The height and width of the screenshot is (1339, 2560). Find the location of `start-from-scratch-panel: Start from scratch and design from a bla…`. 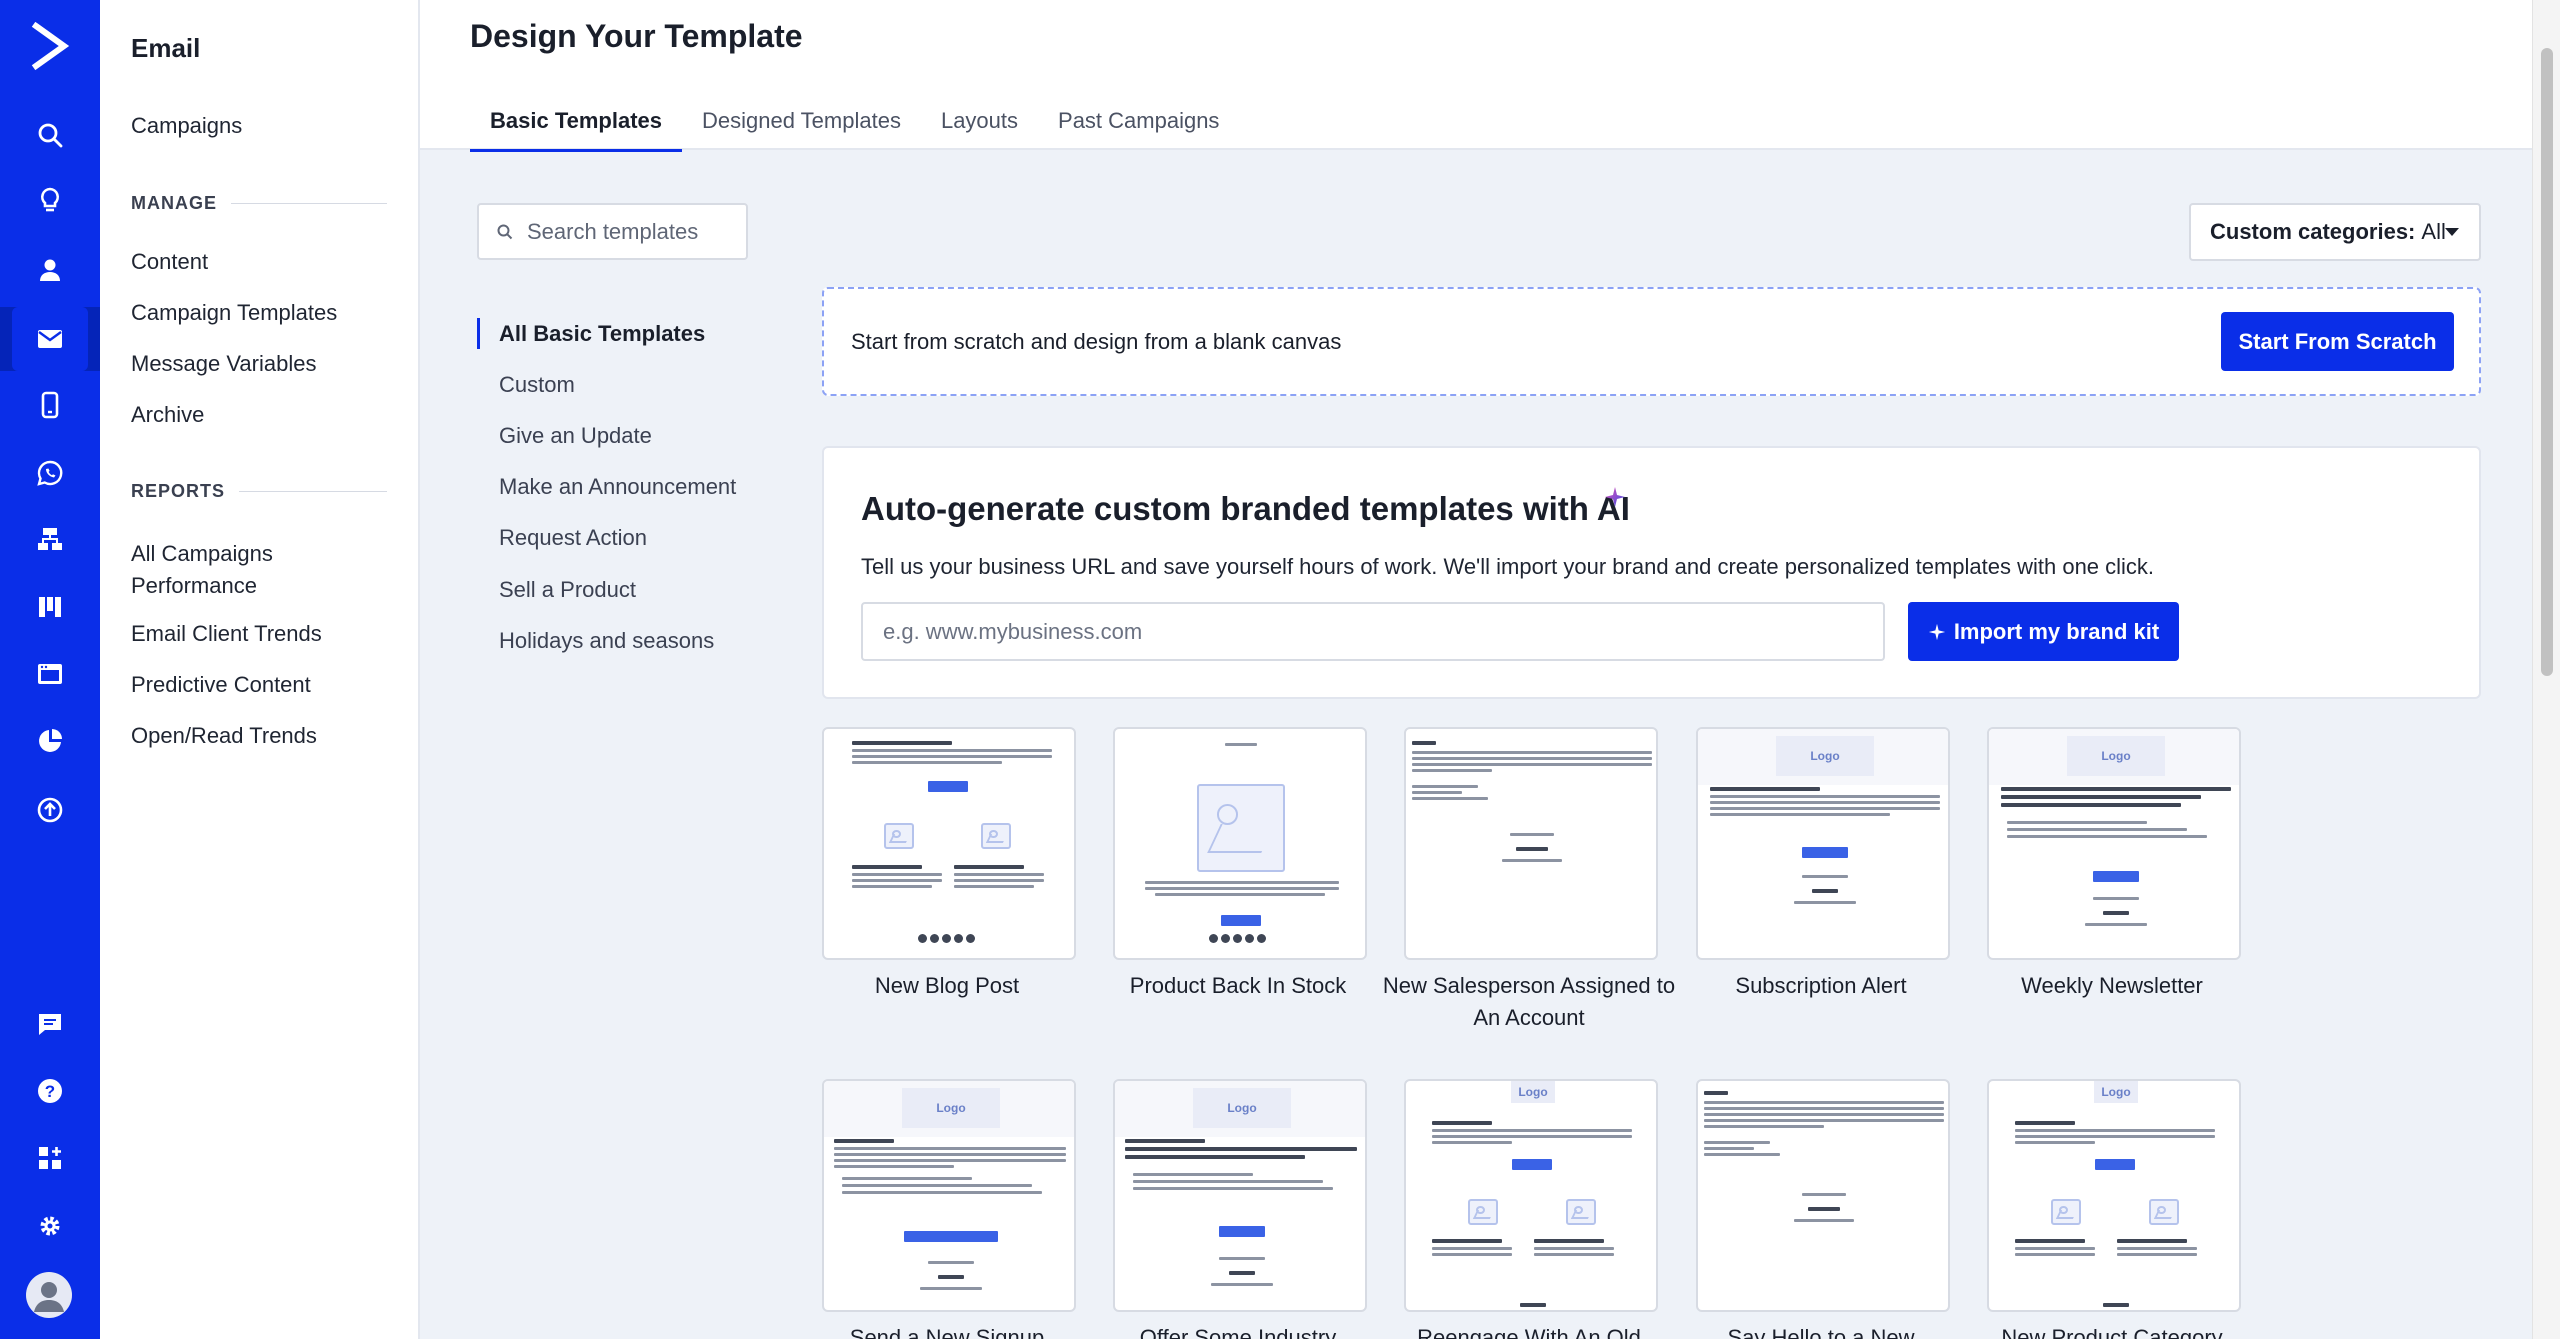

start-from-scratch-panel: Start from scratch and design from a bla… is located at coordinates (1651, 341).